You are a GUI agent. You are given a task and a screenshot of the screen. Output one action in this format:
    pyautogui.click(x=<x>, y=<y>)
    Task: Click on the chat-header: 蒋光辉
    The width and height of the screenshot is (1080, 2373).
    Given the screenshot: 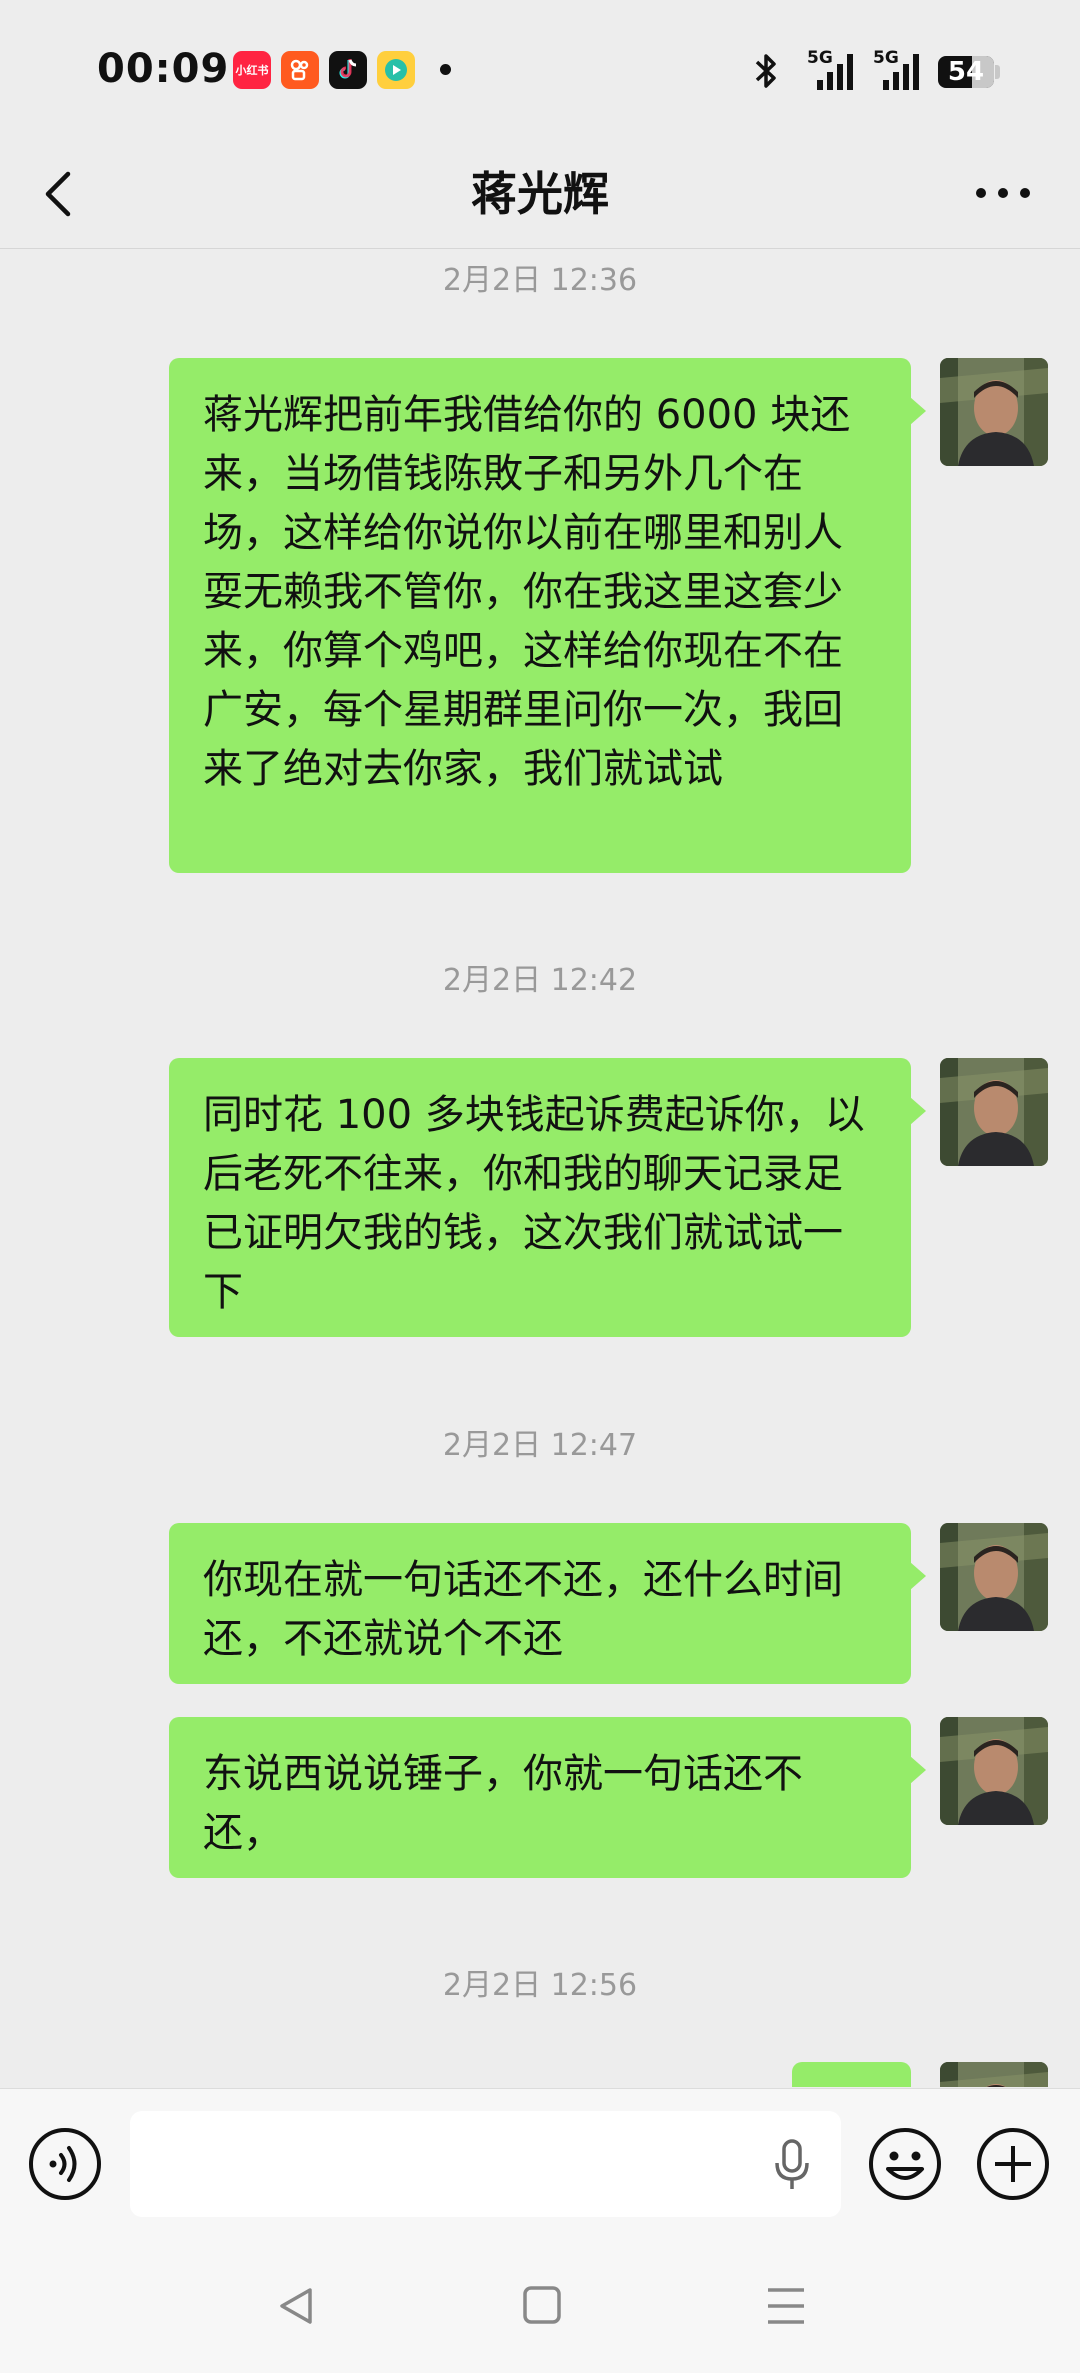 What is the action you would take?
    pyautogui.click(x=540, y=194)
    